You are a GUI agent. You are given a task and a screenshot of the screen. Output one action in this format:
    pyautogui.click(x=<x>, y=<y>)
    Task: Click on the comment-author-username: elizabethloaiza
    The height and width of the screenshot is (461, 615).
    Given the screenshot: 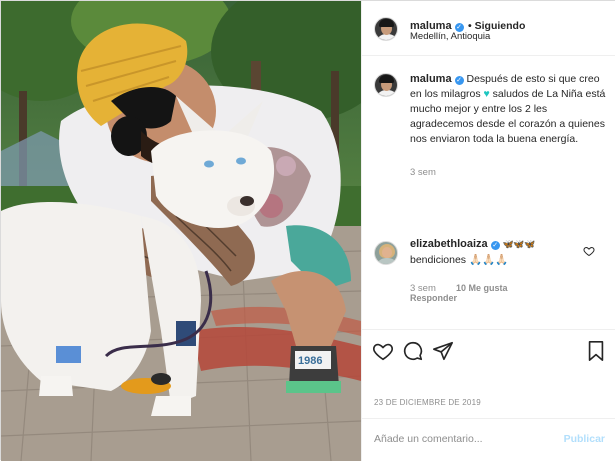 What is the action you would take?
    pyautogui.click(x=449, y=244)
    